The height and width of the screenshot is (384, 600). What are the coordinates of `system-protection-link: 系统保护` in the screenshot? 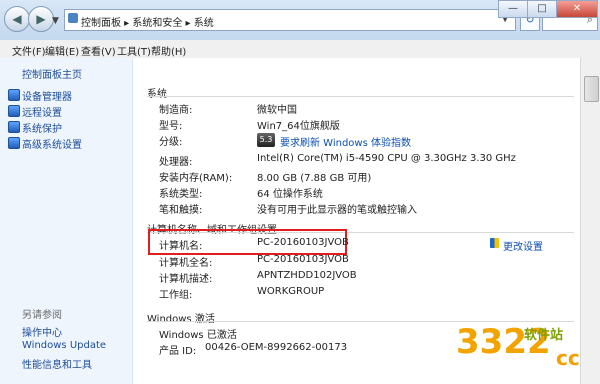 It's located at (42, 127).